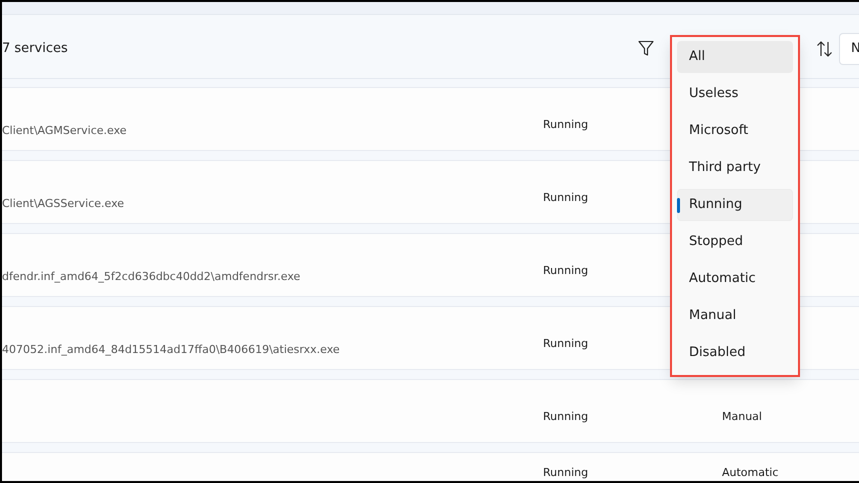  I want to click on sort-icon, so click(824, 48).